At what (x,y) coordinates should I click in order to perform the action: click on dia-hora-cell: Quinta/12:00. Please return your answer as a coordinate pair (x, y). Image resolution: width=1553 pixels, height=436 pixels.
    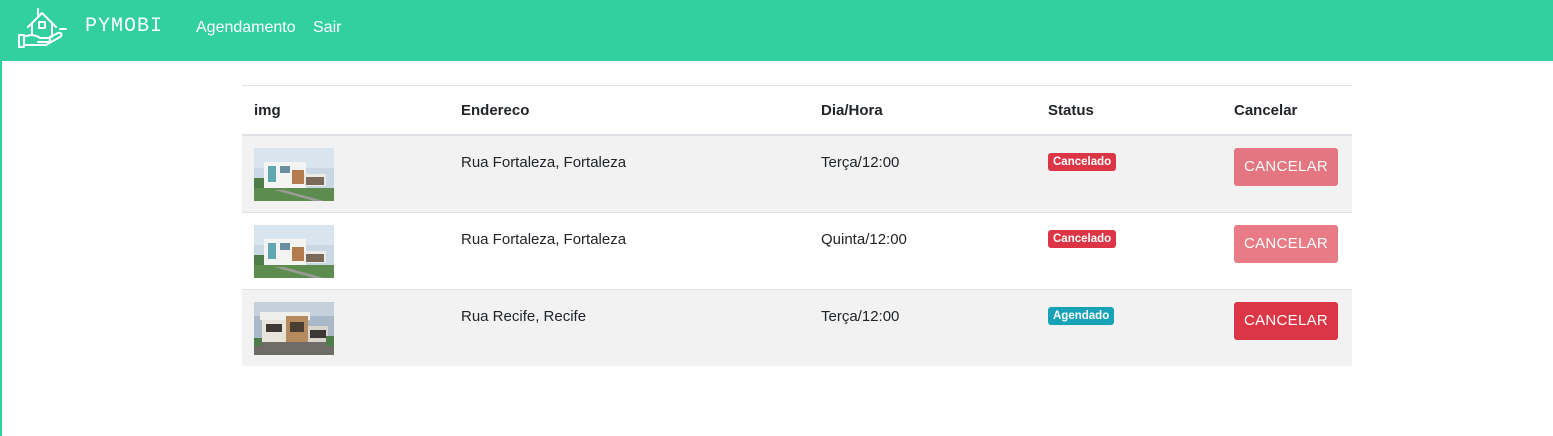
    Looking at the image, I should click on (922, 250).